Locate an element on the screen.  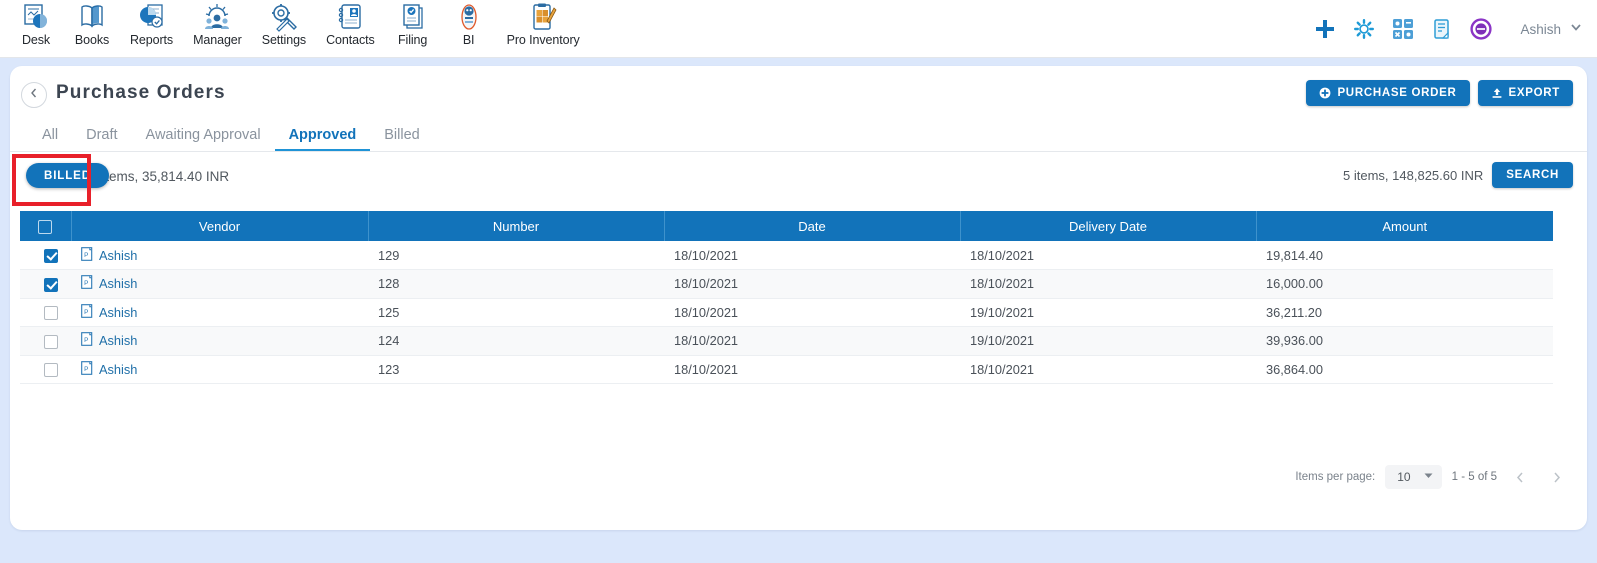
apps-grid-icon is located at coordinates (1403, 29).